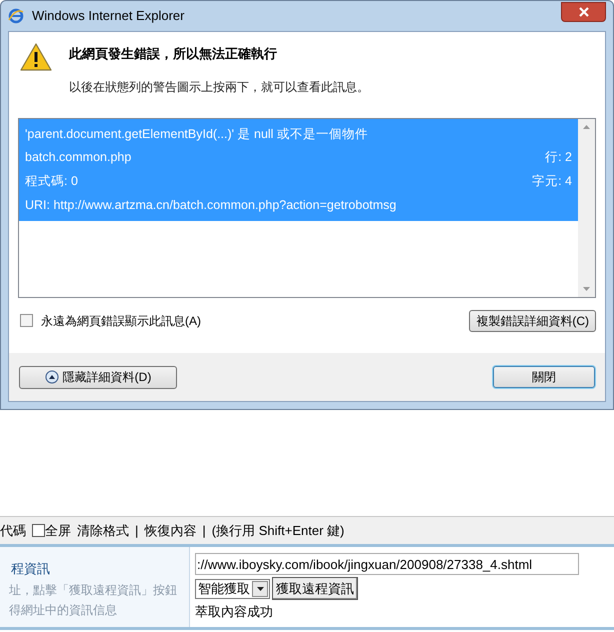 The height and width of the screenshot is (632, 614). I want to click on fetch-button: 獲取遠程資訊, so click(315, 588).